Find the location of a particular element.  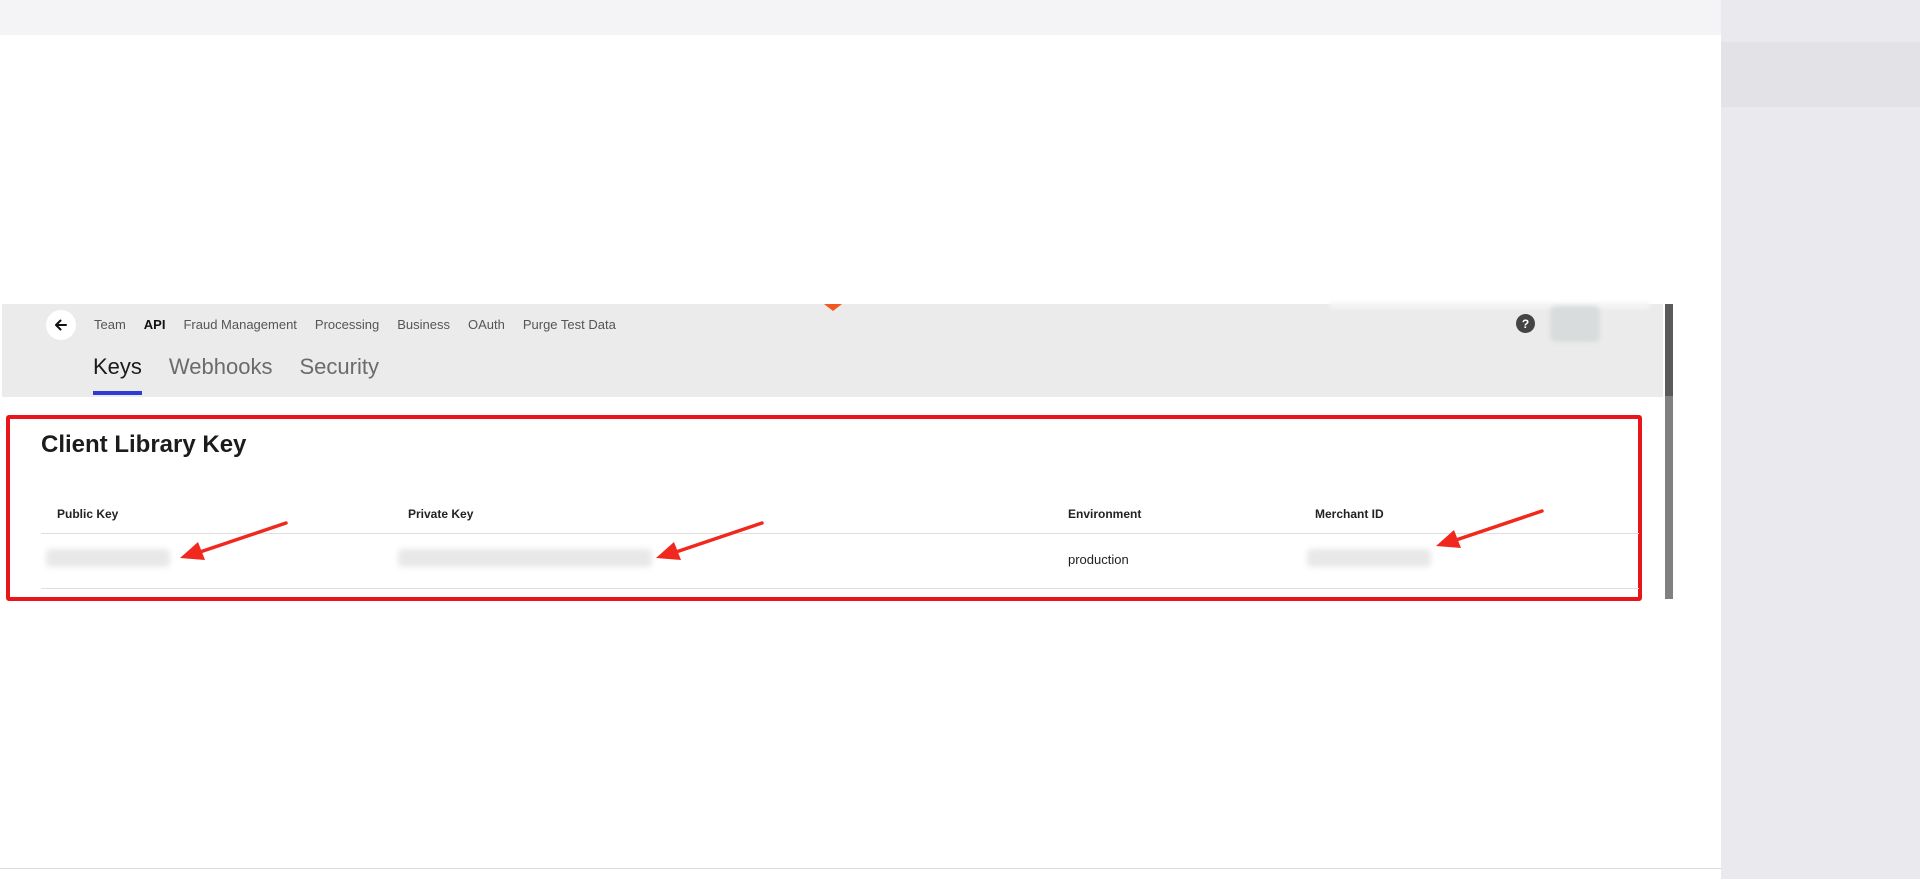

right-panel is located at coordinates (1820, 439).